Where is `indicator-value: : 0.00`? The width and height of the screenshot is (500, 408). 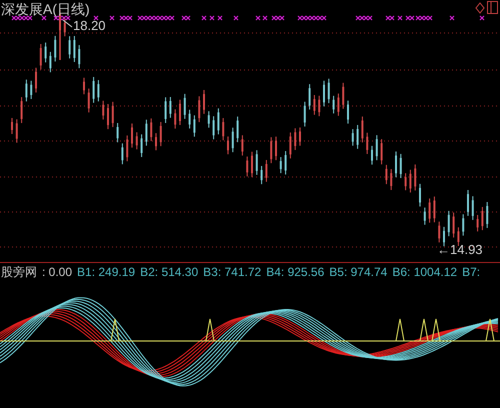 indicator-value: : 0.00 is located at coordinates (57, 272).